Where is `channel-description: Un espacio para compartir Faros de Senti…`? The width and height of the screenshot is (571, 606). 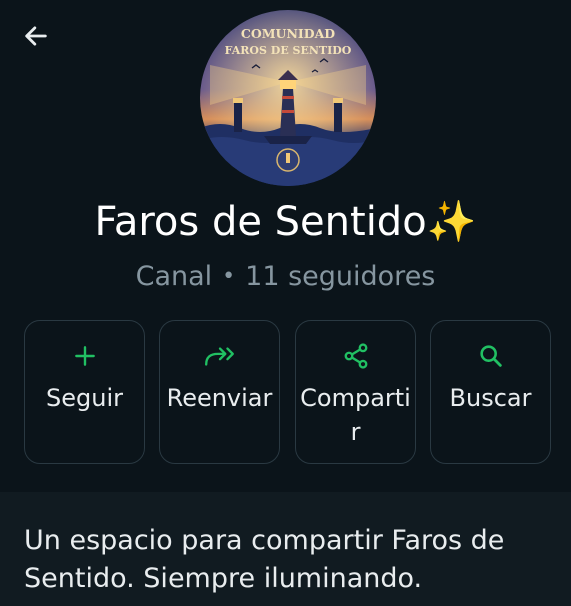
channel-description: Un espacio para compartir Faros de Senti… is located at coordinates (264, 559).